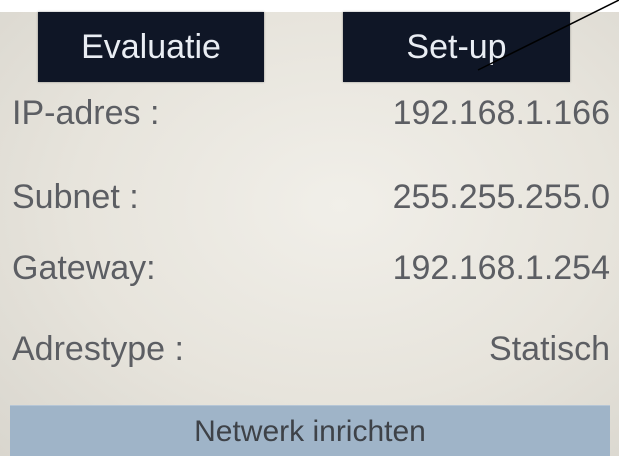  What do you see at coordinates (75, 197) in the screenshot?
I see `subnet-label: Subnet :` at bounding box center [75, 197].